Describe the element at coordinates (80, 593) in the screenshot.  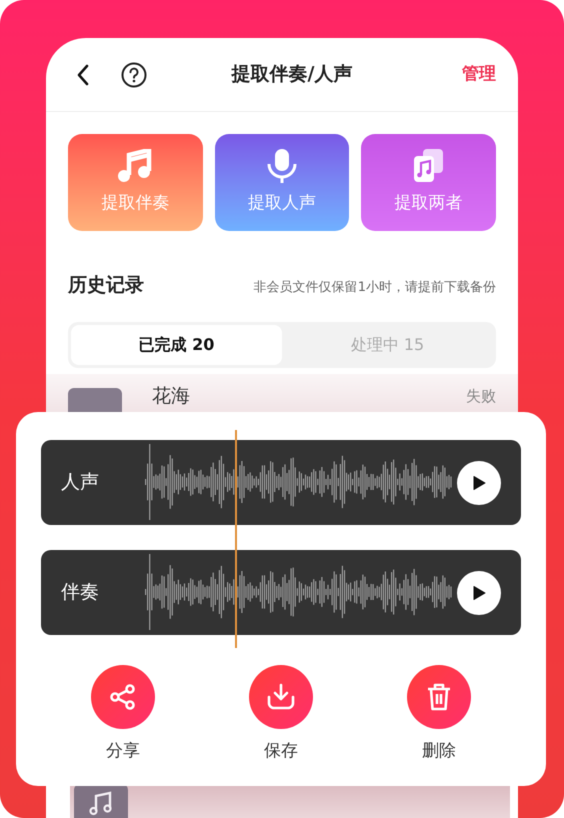
I see `track-label: 伴奏` at that location.